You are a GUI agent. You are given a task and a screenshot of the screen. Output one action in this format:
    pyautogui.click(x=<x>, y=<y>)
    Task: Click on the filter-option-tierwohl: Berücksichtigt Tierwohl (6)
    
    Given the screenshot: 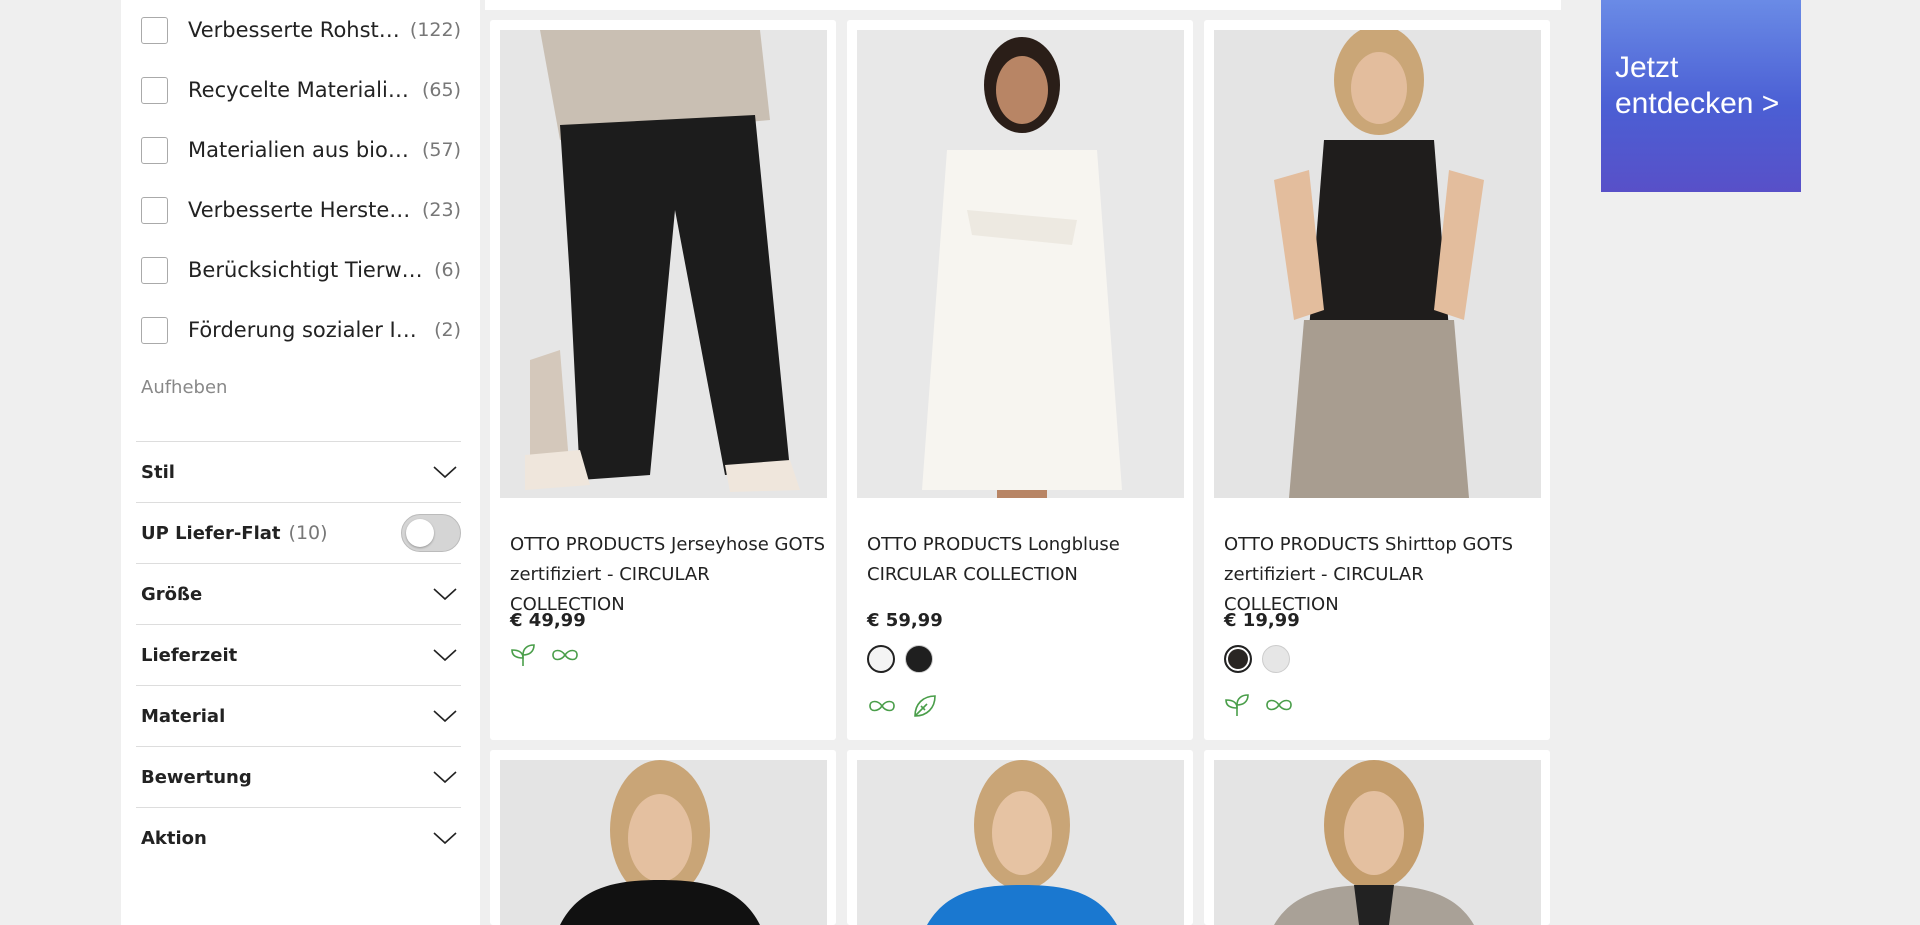 What is the action you would take?
    pyautogui.click(x=301, y=270)
    